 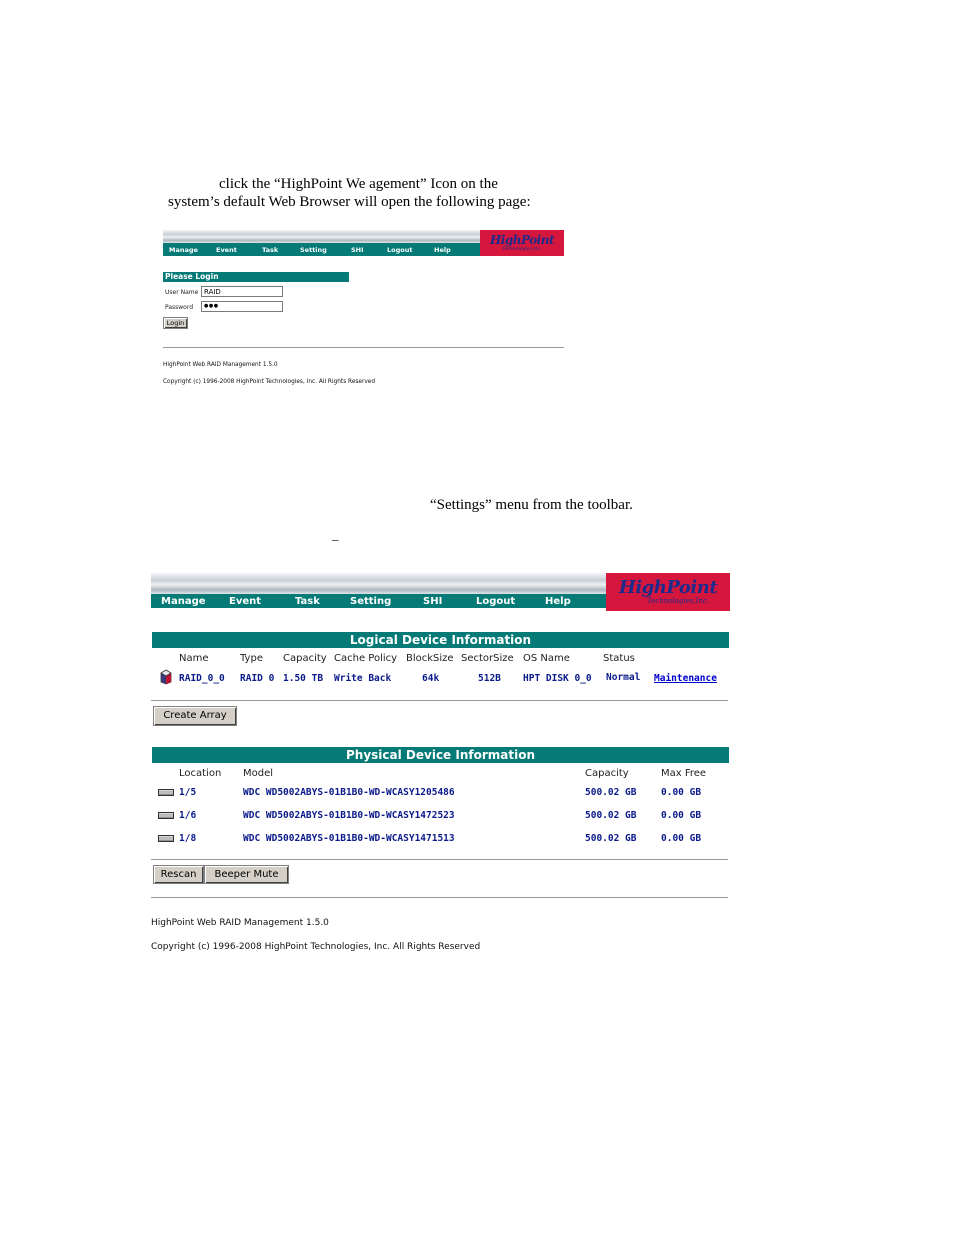 What do you see at coordinates (439, 897) in the screenshot?
I see `footer-divider` at bounding box center [439, 897].